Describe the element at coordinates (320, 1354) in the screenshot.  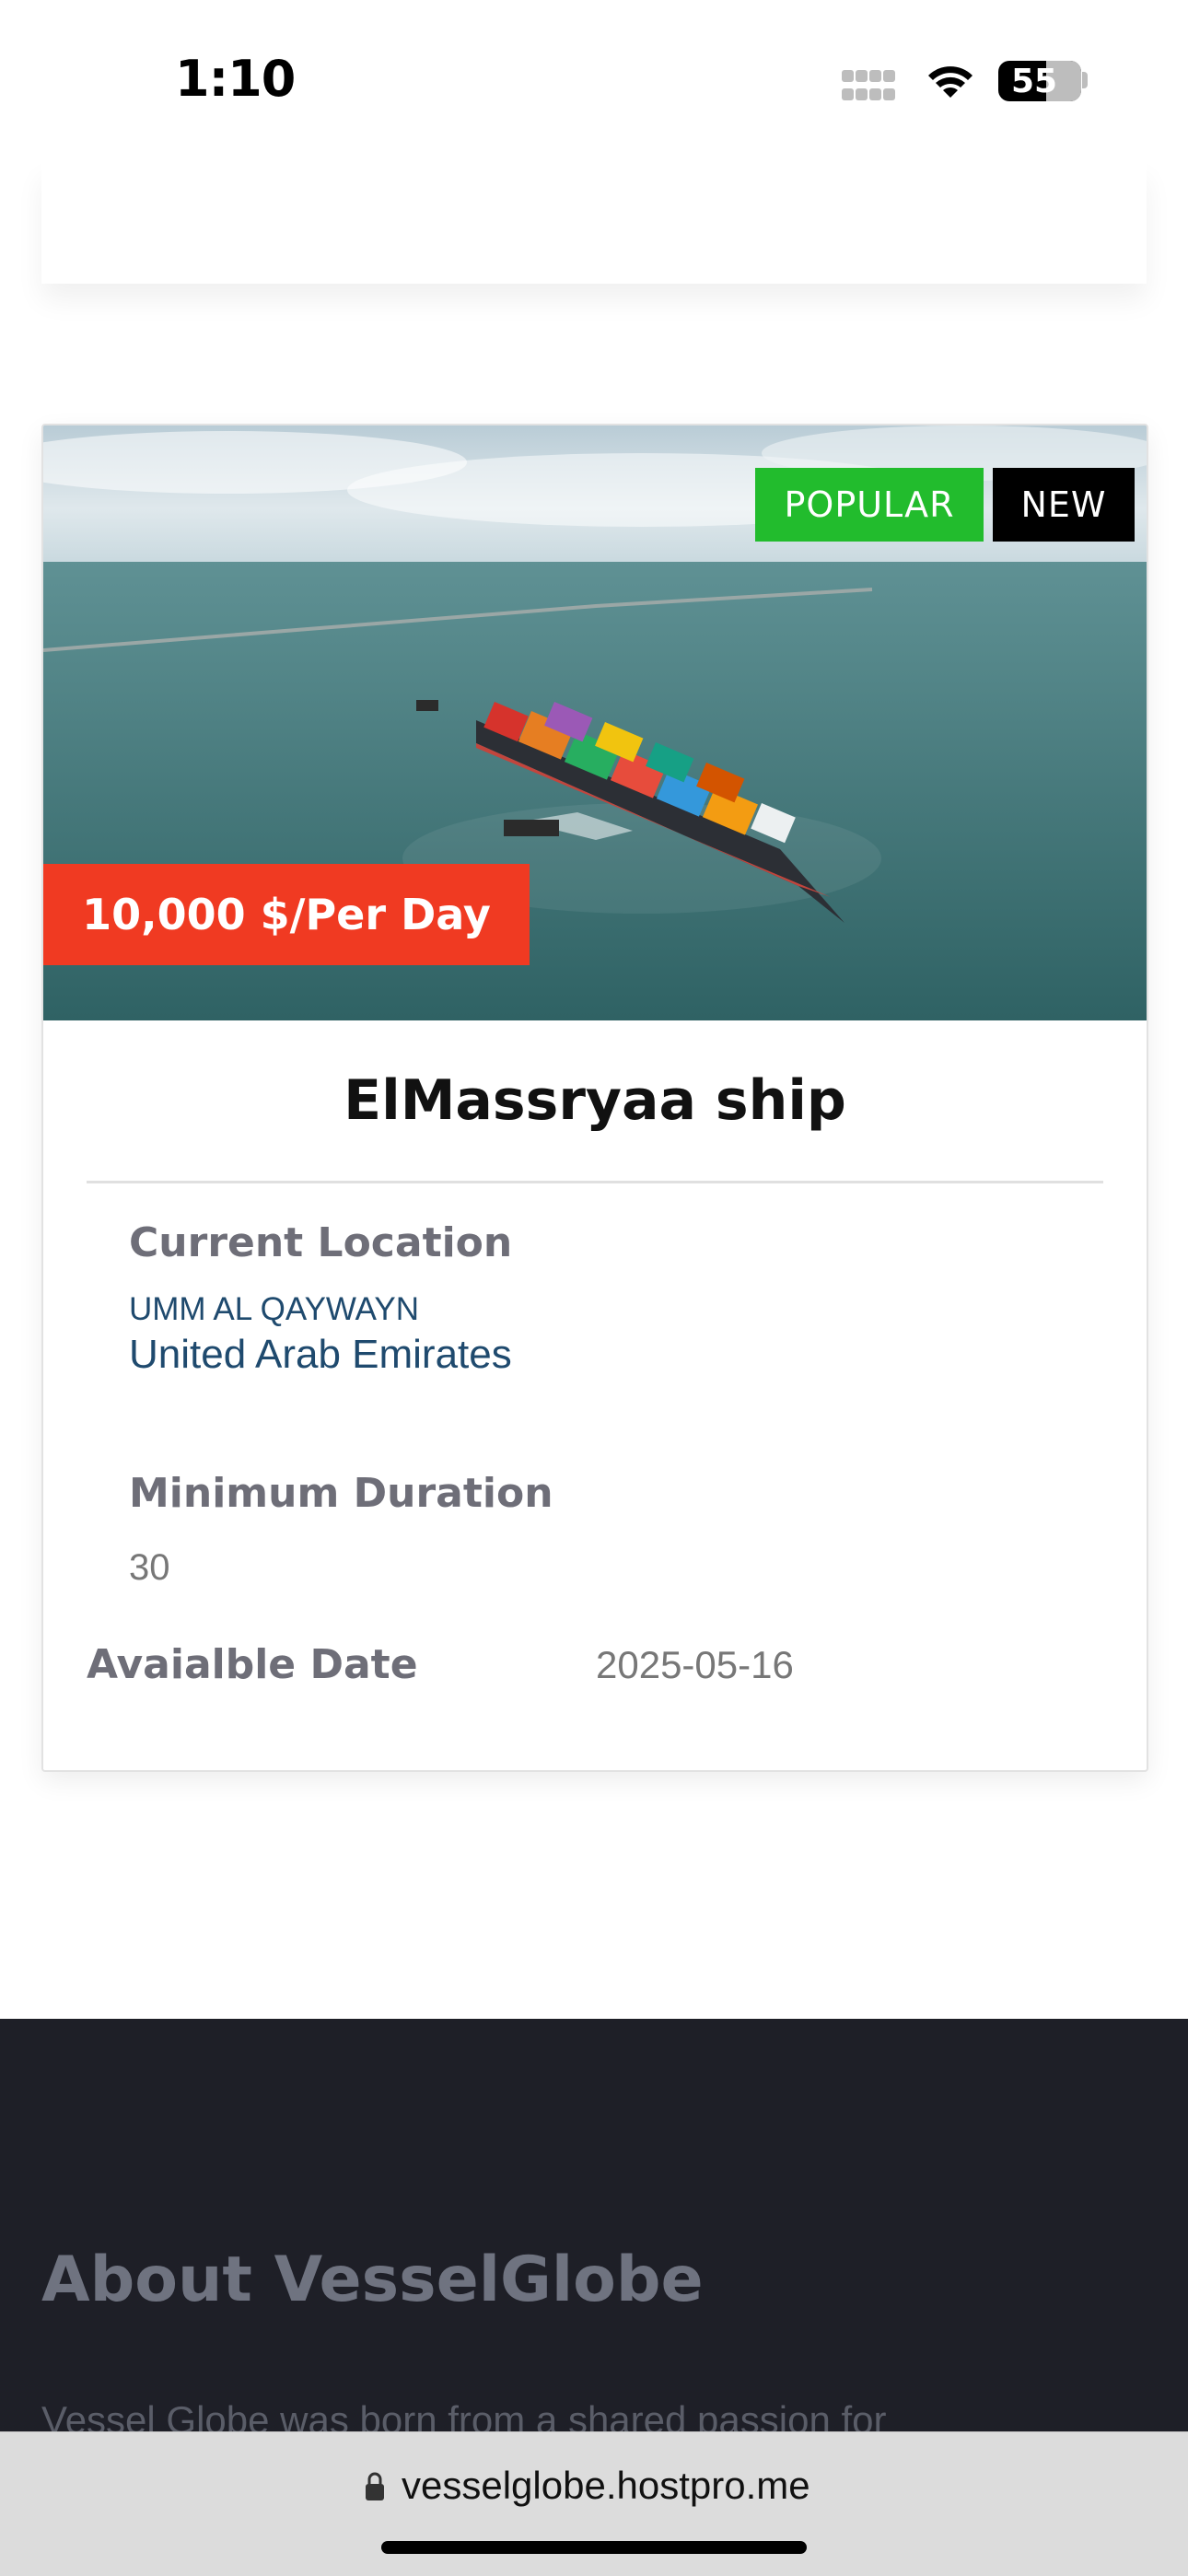
I see `location-country: United Arab Emirates` at that location.